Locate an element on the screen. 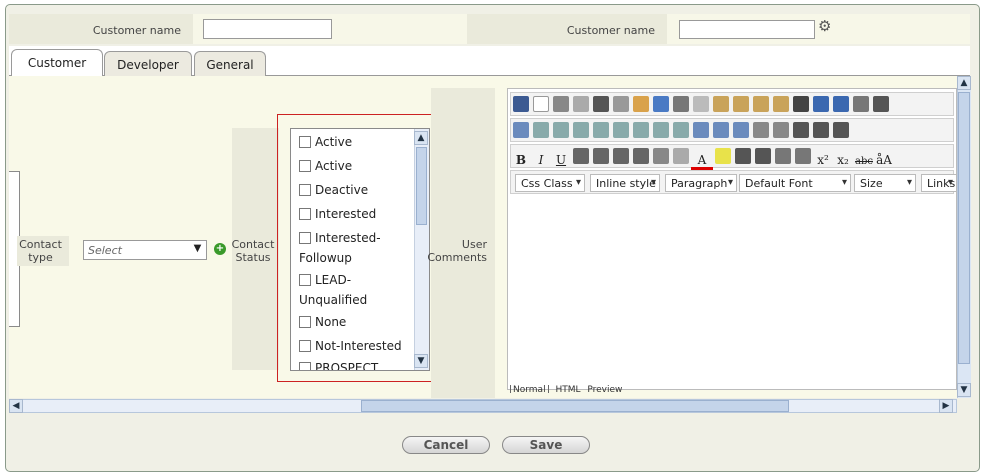  undo-icon is located at coordinates (821, 104).